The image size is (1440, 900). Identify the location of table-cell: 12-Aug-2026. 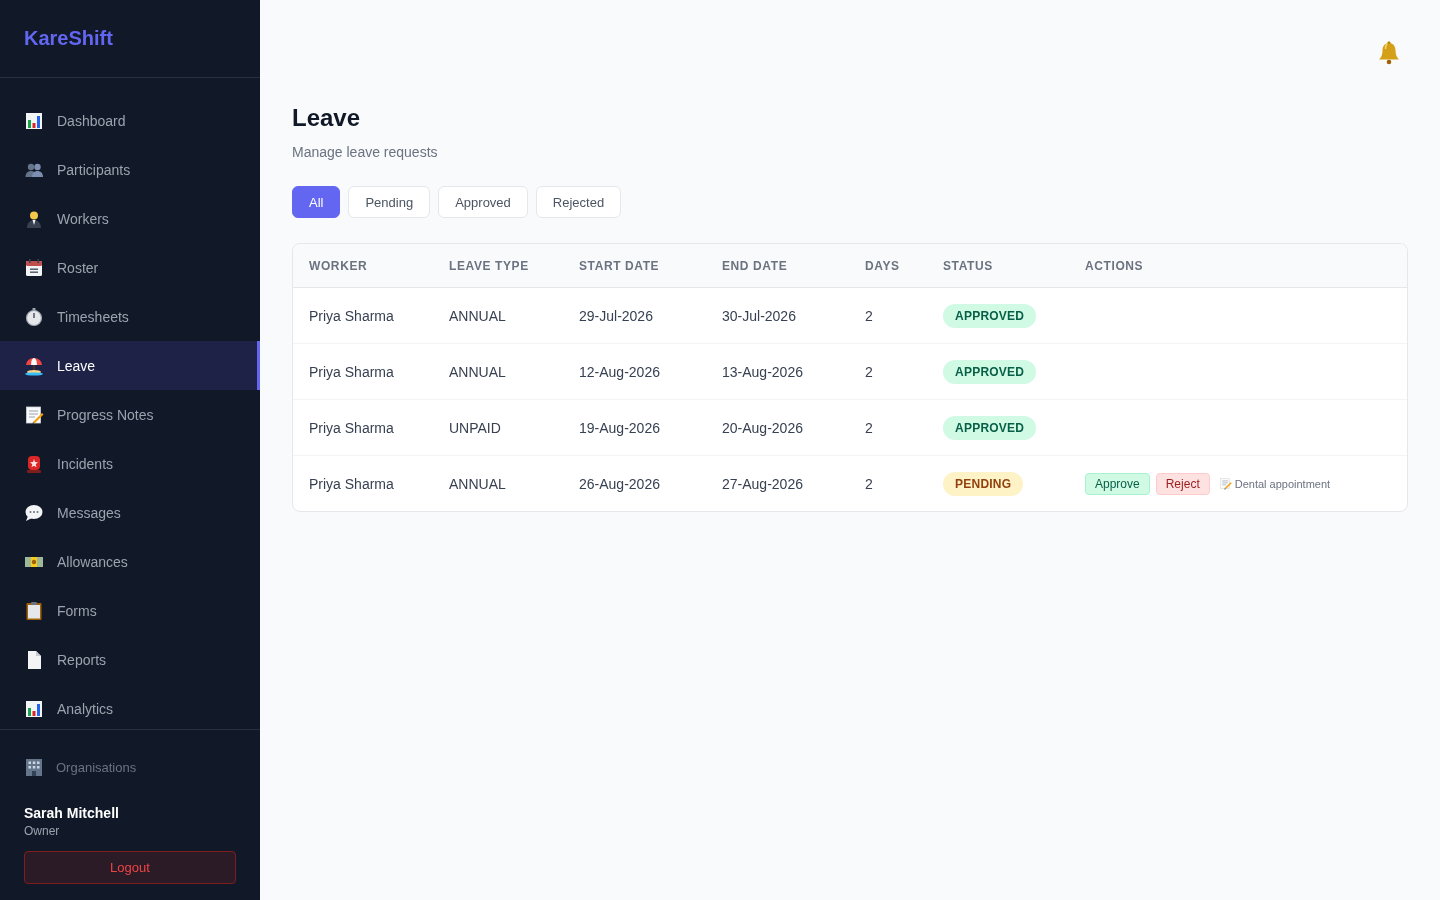
(619, 371).